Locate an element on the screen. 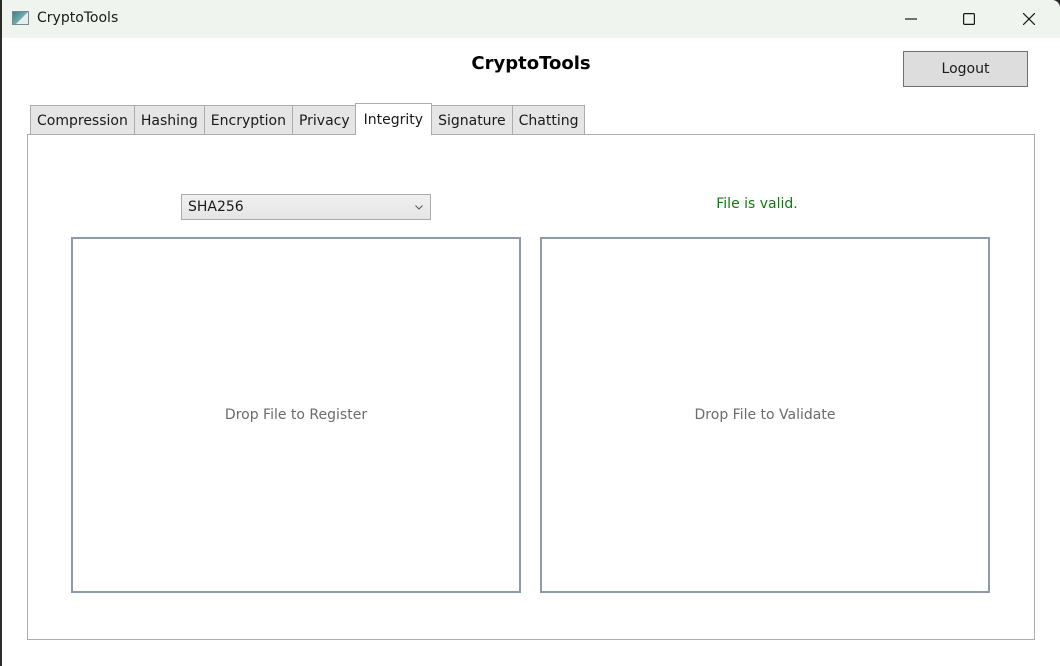 This screenshot has width=1060, height=666. window-title: CryptoTools is located at coordinates (78, 18).